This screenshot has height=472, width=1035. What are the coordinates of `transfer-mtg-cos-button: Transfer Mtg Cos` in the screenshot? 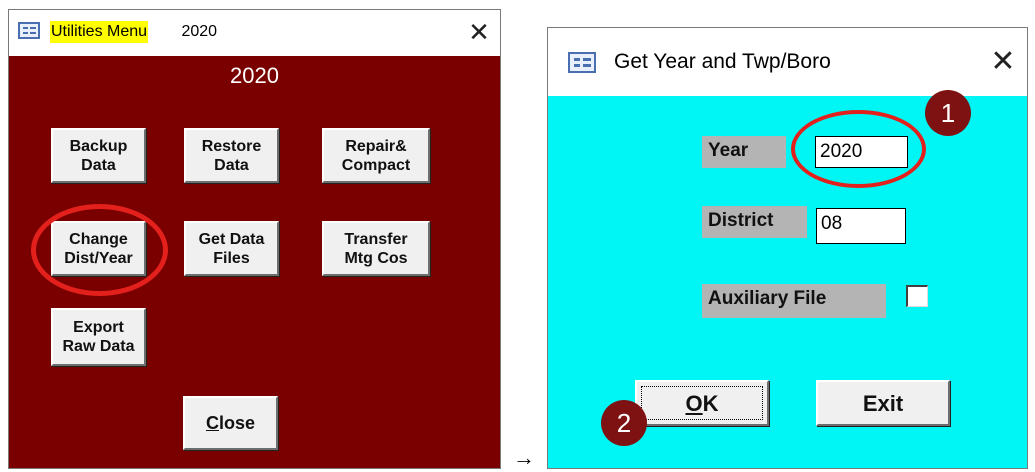 It's located at (376, 248).